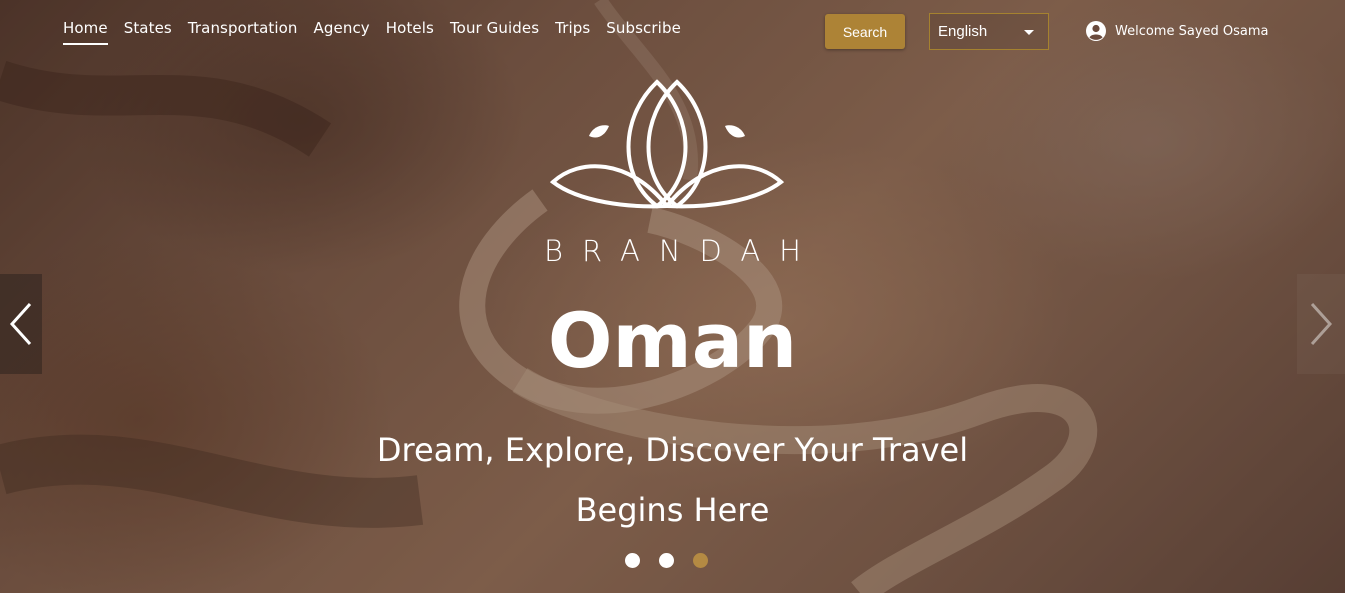  I want to click on brand-name: BRANDAH, so click(682, 251).